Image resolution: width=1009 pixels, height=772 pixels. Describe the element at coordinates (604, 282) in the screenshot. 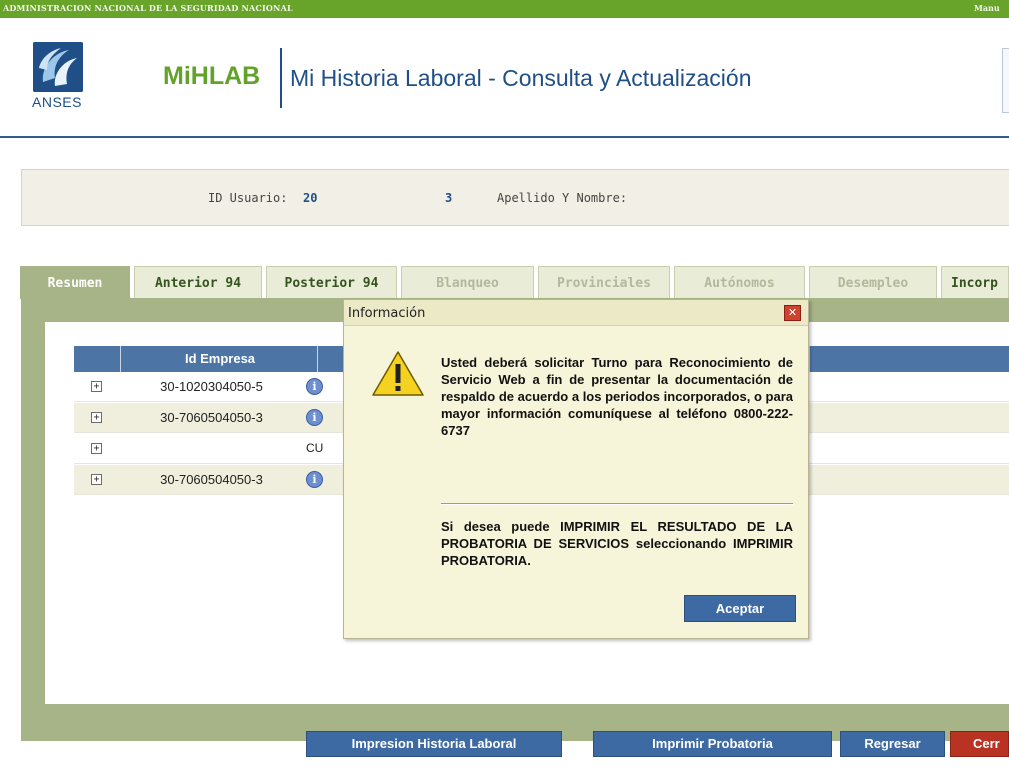

I see `tab-provinciales: Provinciales` at that location.